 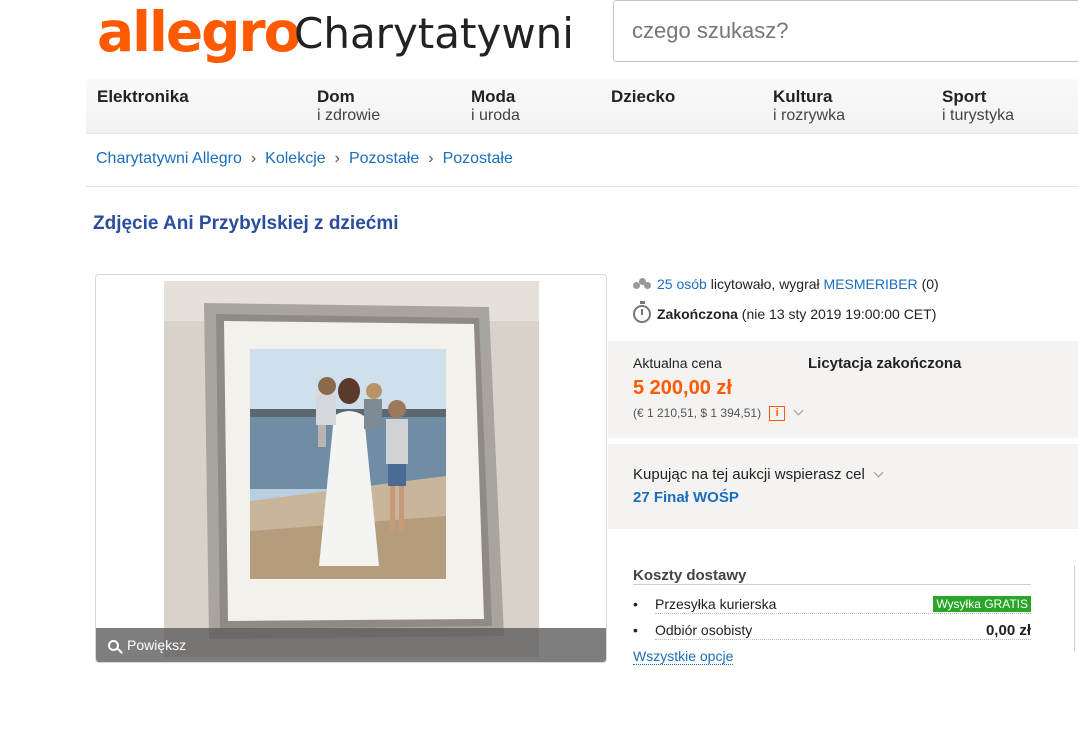 I want to click on nav-item-moda: Moda i uroda, so click(x=495, y=106).